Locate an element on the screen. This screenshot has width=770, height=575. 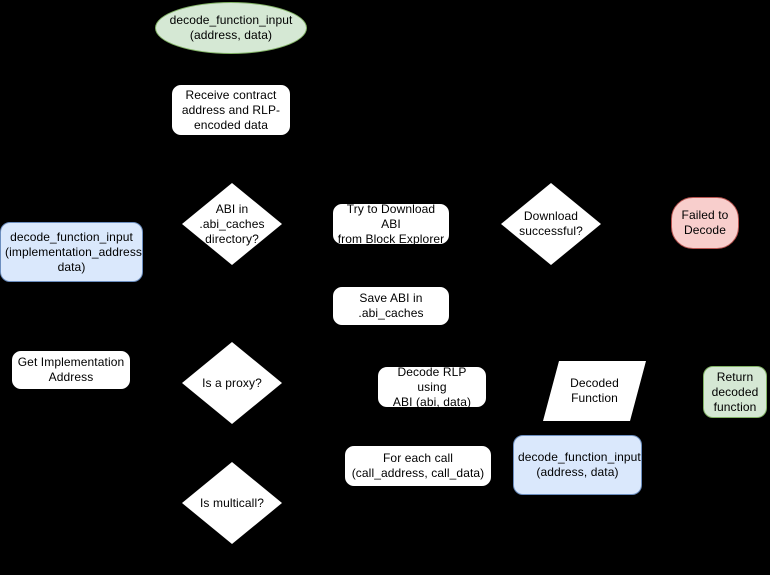
node-label: Failed to Decode is located at coordinates (705, 222).